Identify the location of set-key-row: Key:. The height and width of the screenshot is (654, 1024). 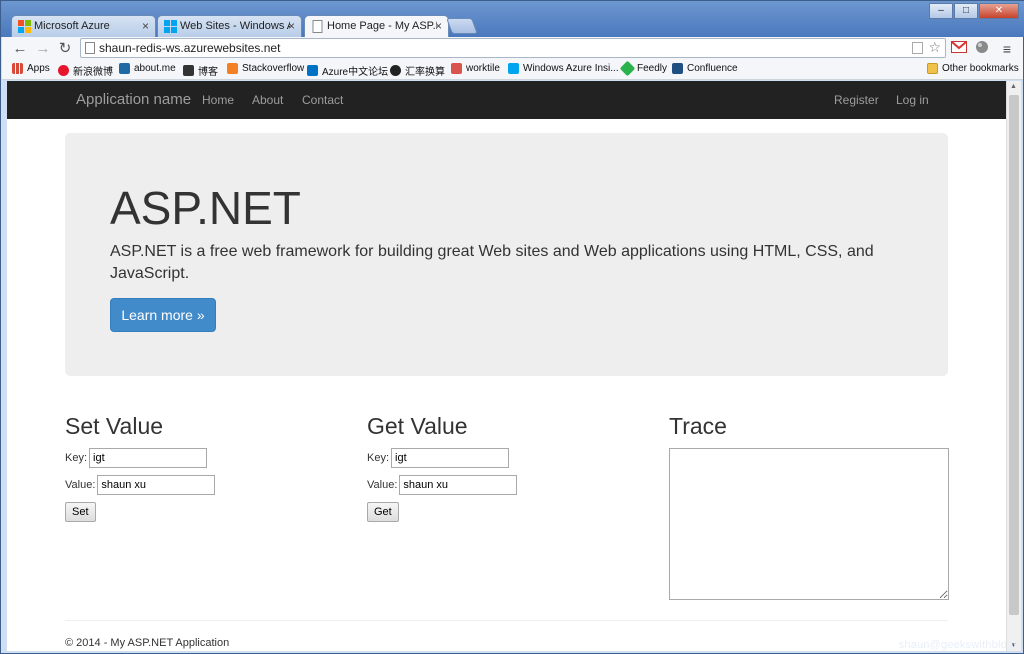
(140, 458).